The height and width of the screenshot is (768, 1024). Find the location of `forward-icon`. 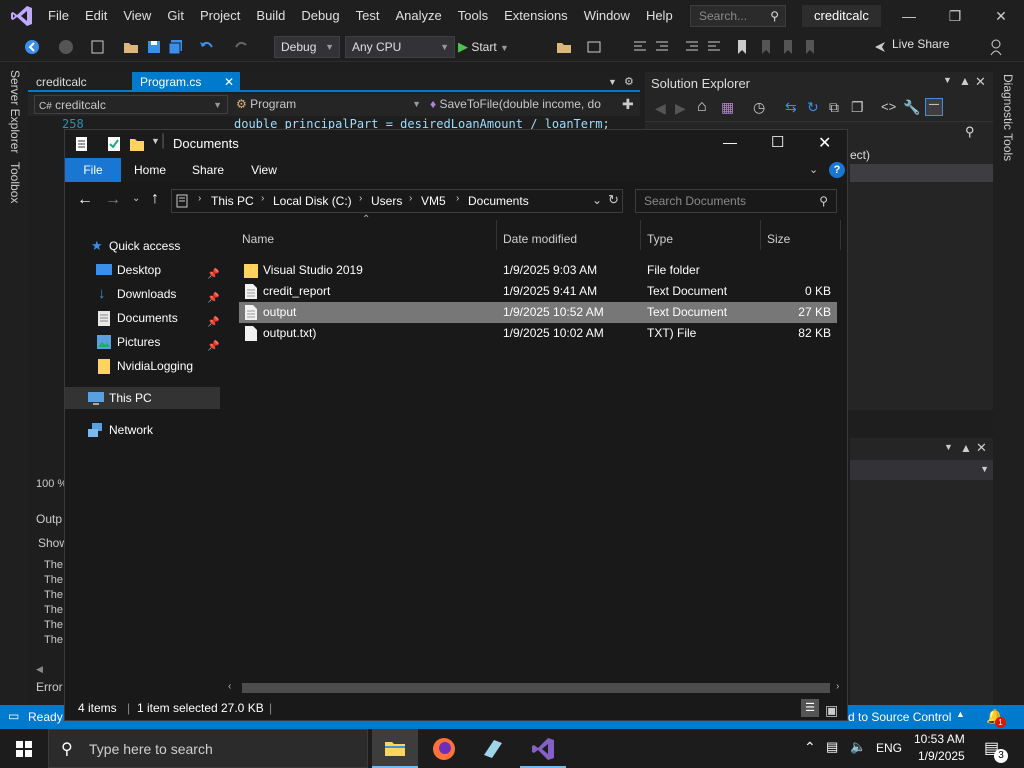

forward-icon is located at coordinates (66, 47).